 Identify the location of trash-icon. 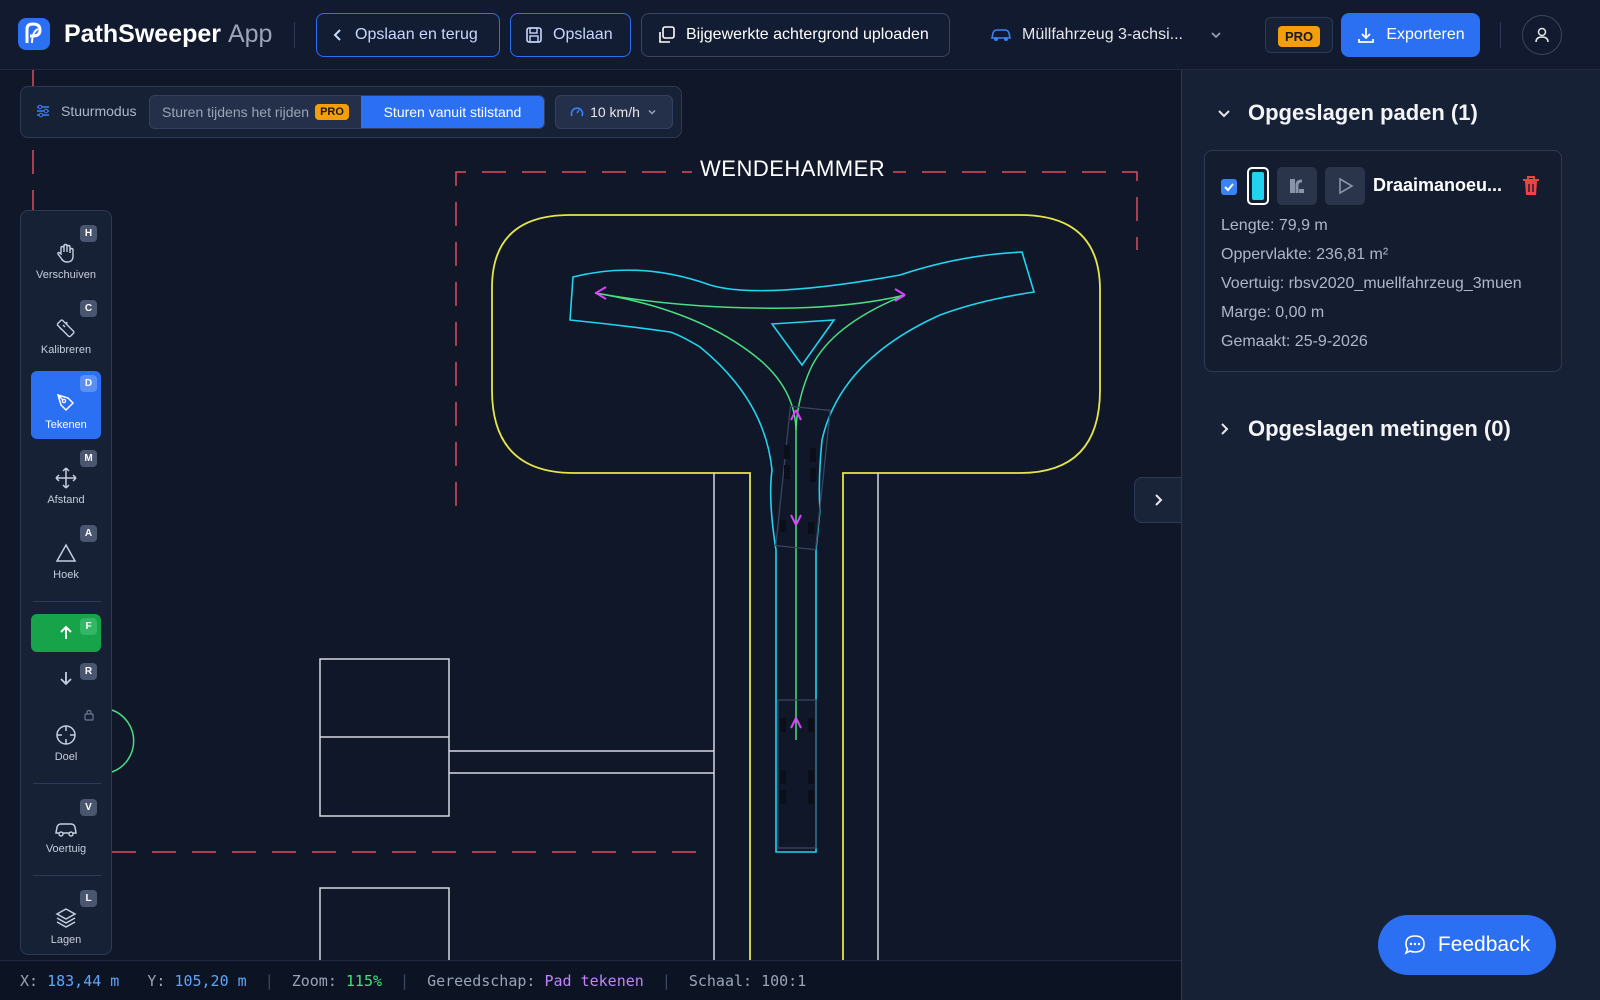
(1531, 185).